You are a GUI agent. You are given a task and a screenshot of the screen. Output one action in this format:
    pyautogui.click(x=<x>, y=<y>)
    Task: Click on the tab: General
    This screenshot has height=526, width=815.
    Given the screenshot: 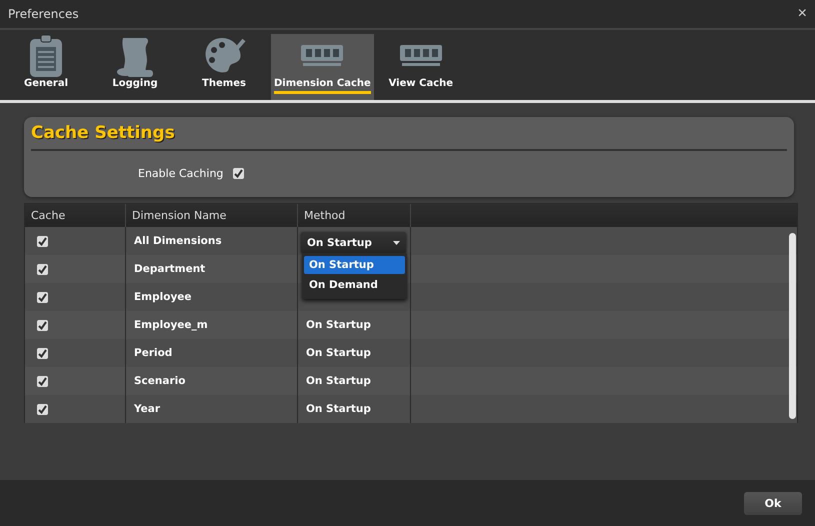 What is the action you would take?
    pyautogui.click(x=46, y=67)
    